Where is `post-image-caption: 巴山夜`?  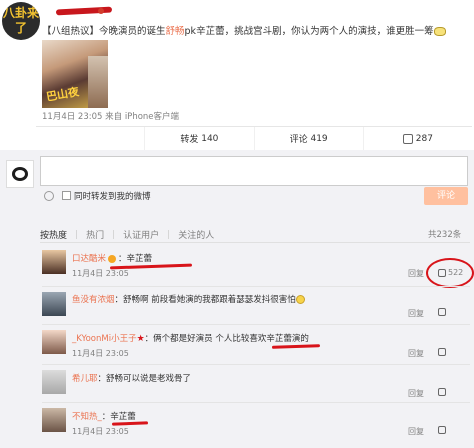
post-image-caption: 巴山夜 is located at coordinates (62, 94).